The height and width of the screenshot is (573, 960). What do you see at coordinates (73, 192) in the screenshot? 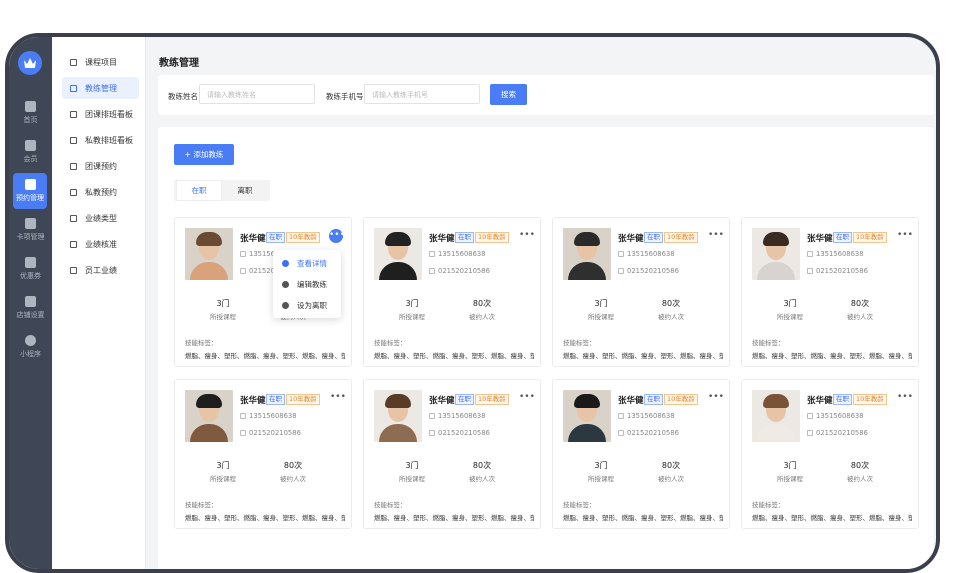
I see `private-icon` at bounding box center [73, 192].